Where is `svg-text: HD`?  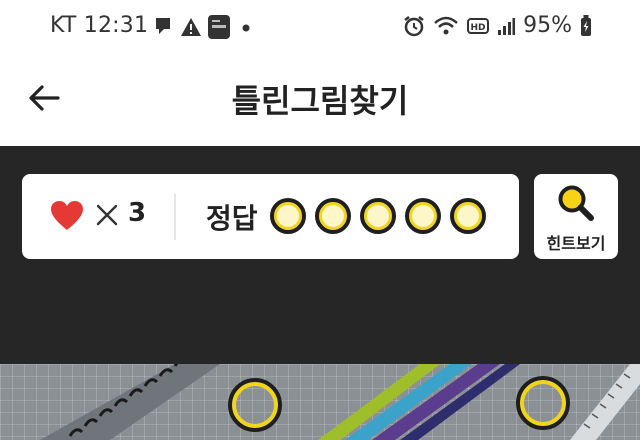
svg-text: HD is located at coordinates (478, 28).